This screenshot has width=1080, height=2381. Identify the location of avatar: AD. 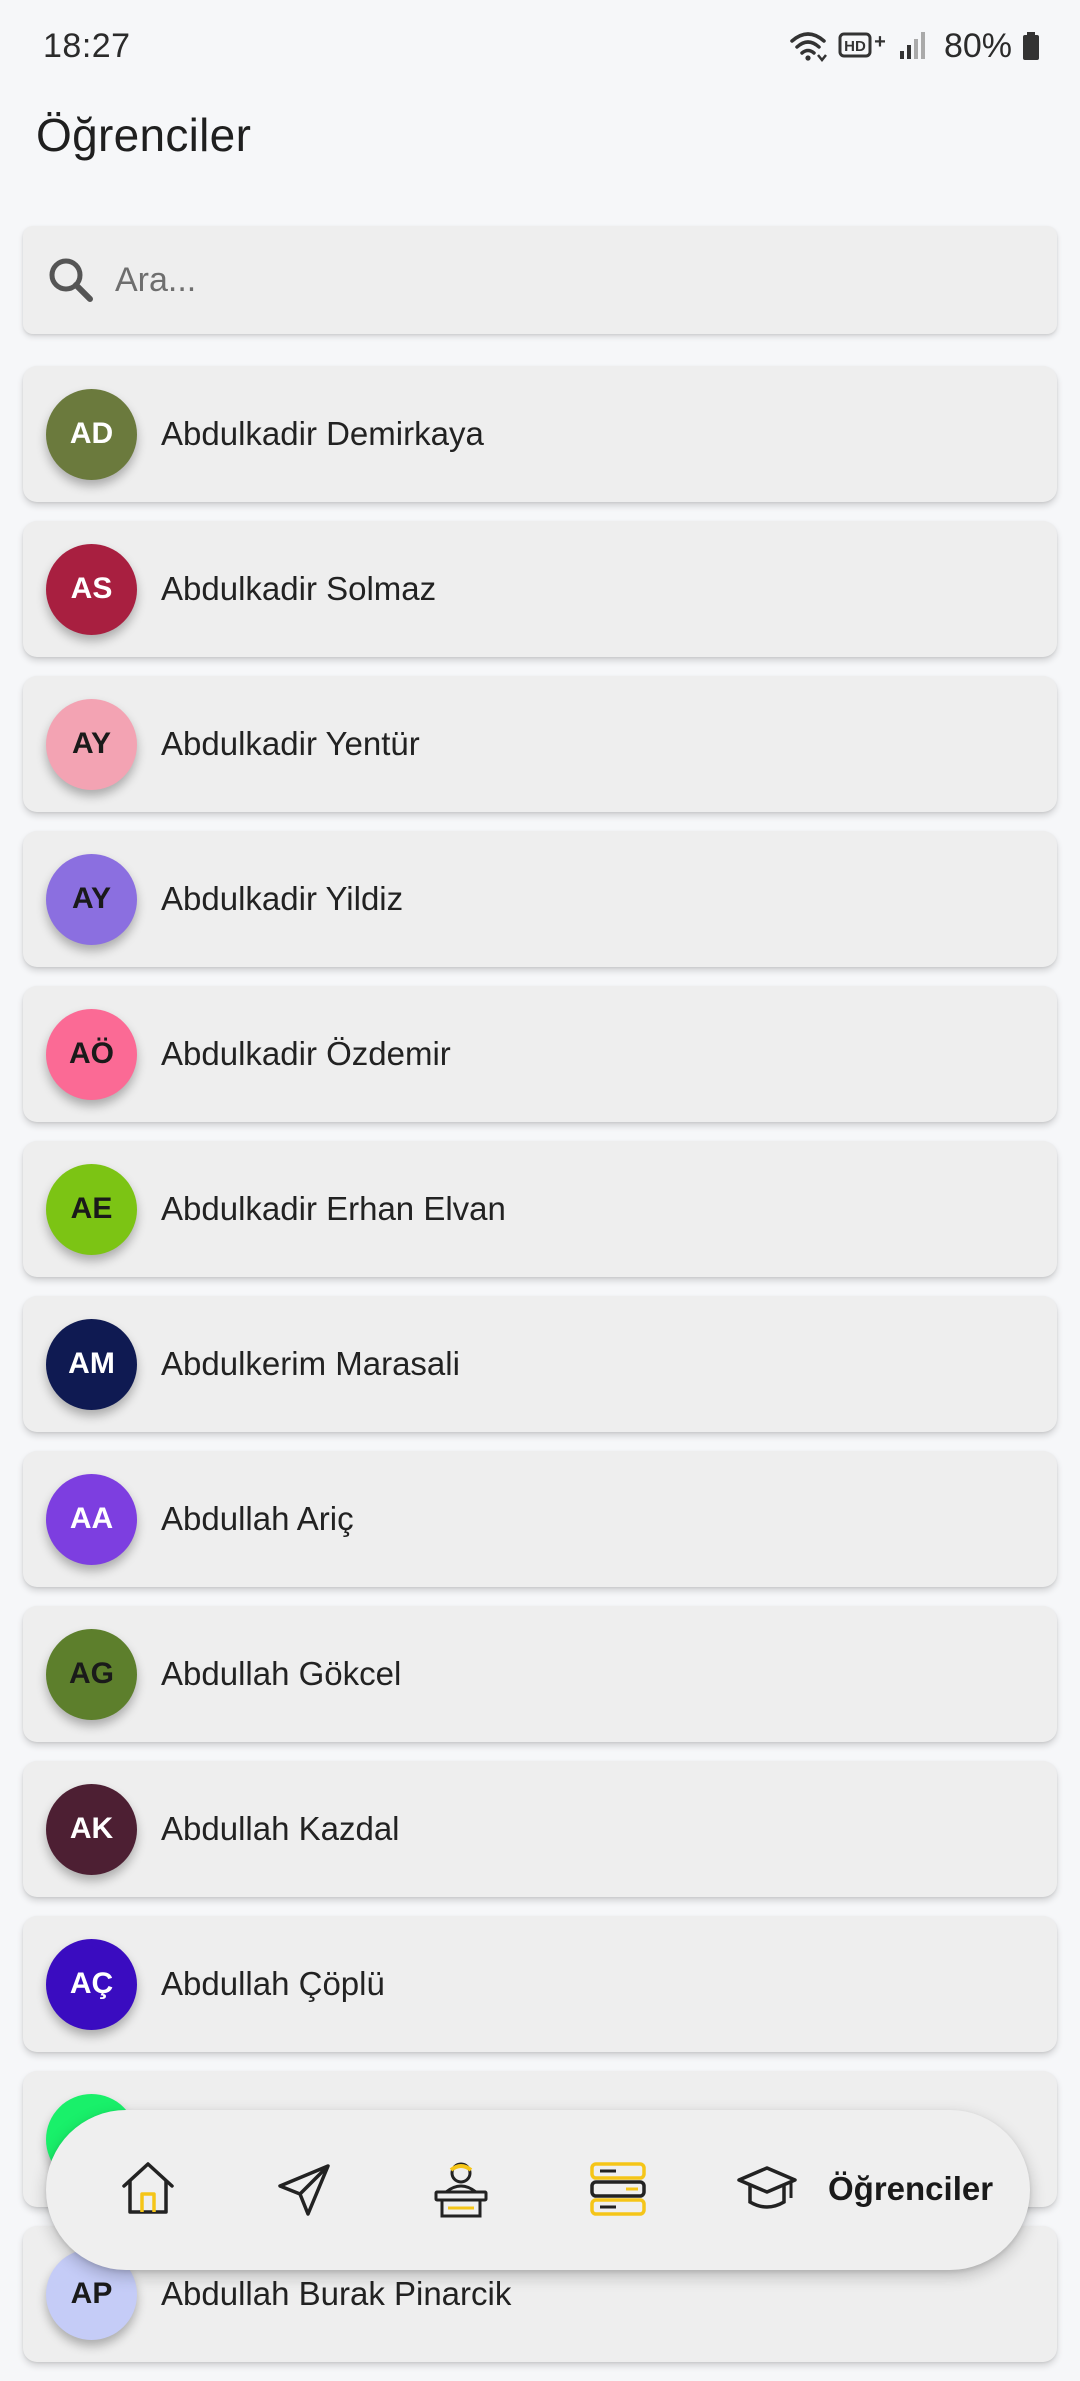
(91, 434).